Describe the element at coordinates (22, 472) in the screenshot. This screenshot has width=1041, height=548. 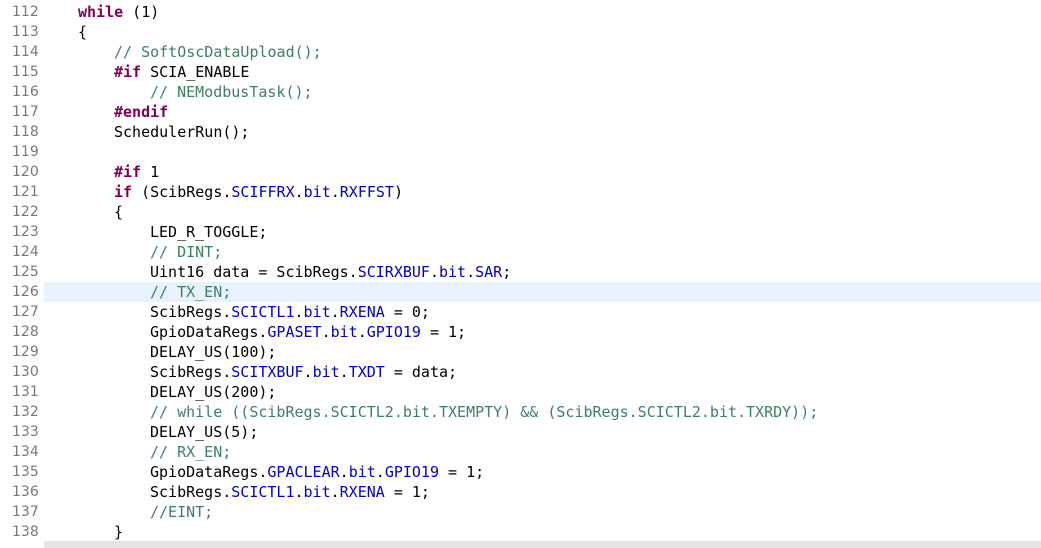
I see `line-number: 135` at that location.